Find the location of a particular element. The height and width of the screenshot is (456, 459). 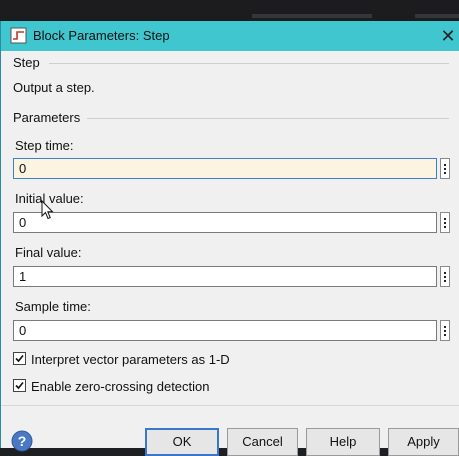

cancel-button: Cancel is located at coordinates (262, 442).